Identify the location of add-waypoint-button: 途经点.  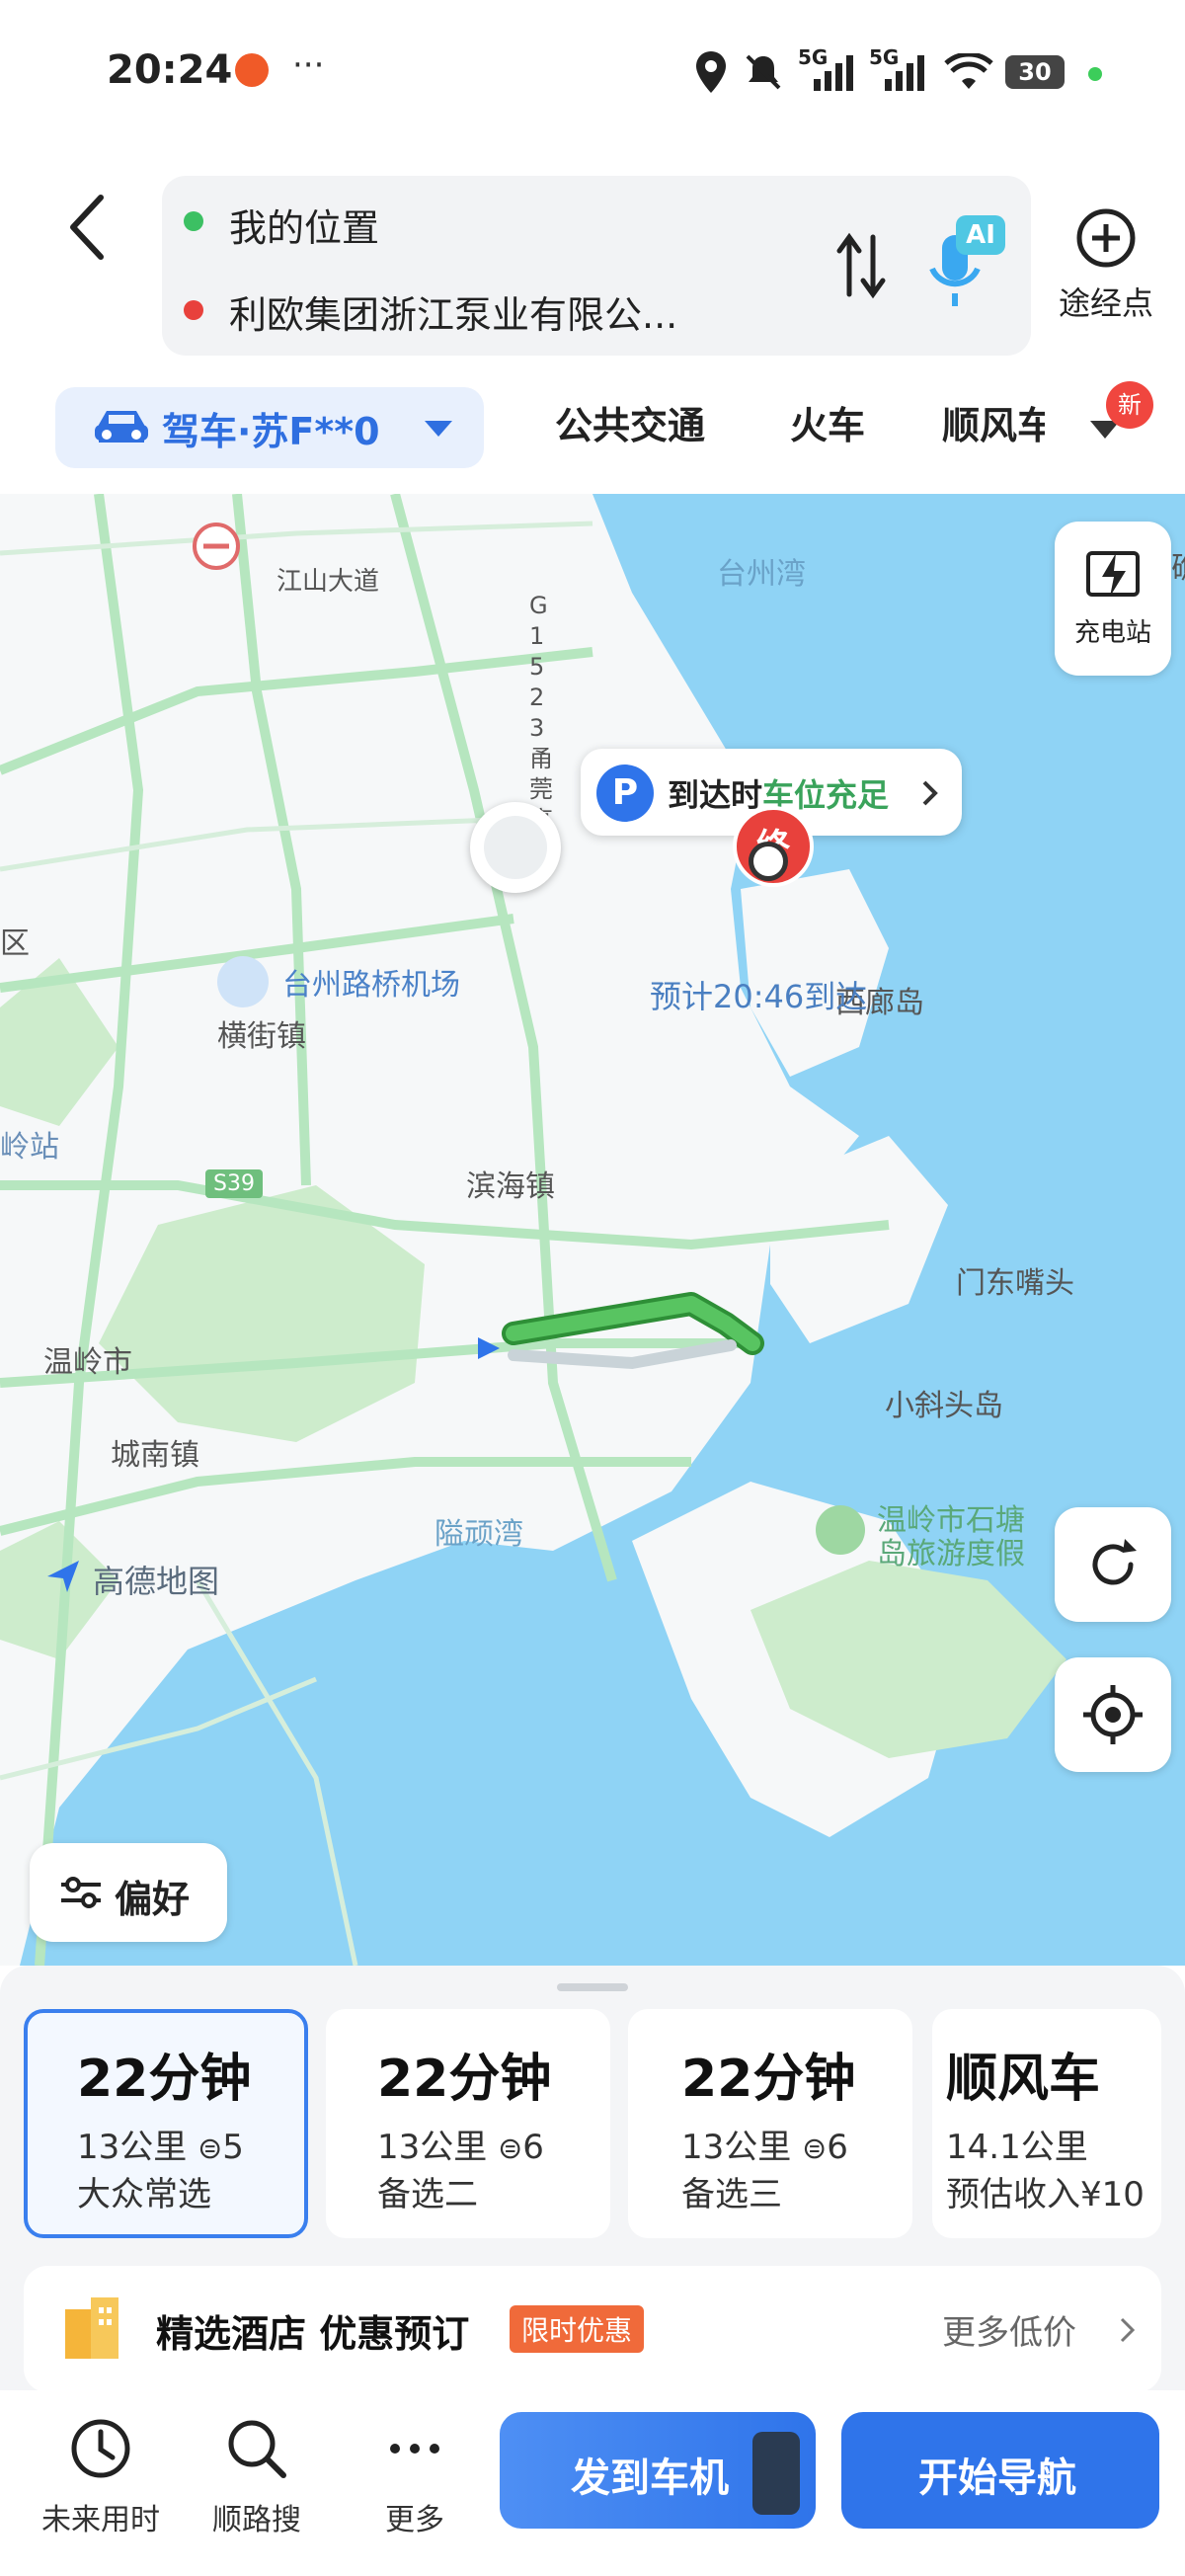
(1106, 267).